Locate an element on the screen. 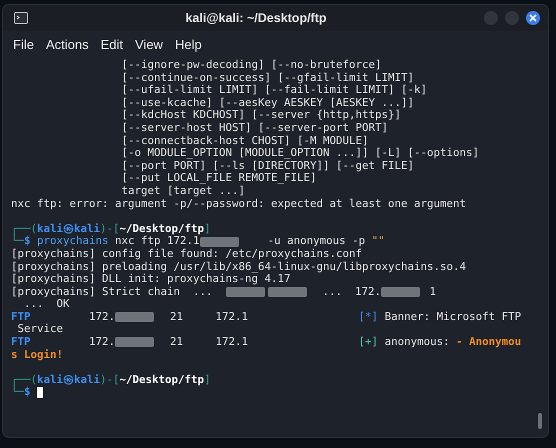 This screenshot has width=556, height=448. menu-item: Edit is located at coordinates (111, 44).